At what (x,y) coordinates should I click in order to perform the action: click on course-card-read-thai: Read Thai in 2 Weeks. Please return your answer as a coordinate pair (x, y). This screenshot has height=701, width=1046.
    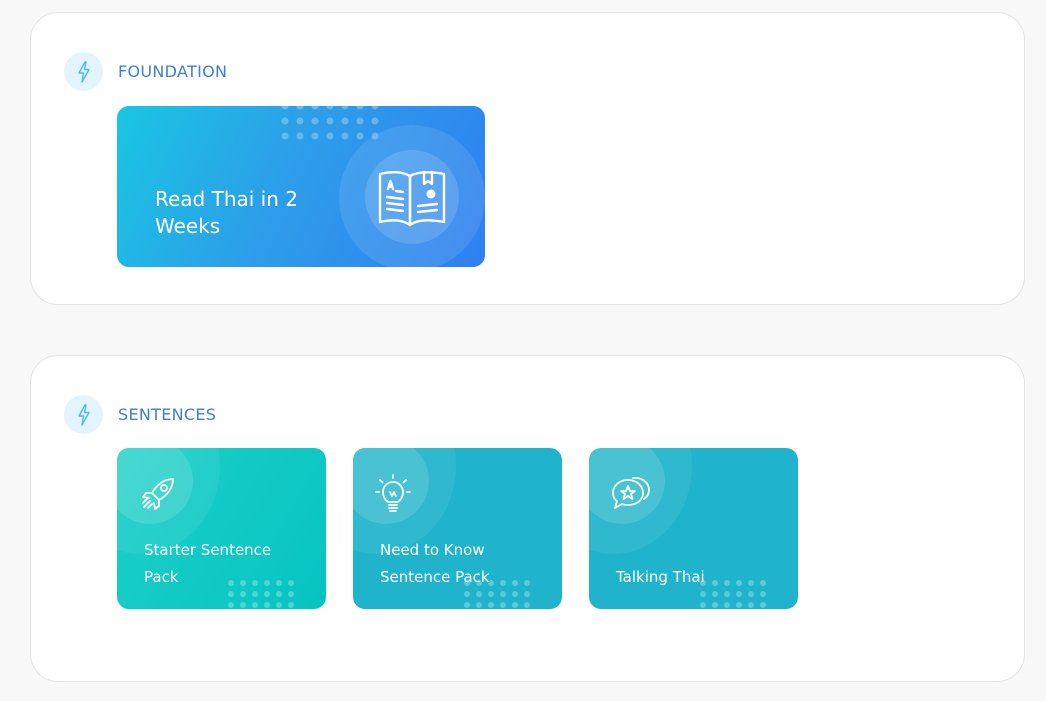
    Looking at the image, I should click on (301, 186).